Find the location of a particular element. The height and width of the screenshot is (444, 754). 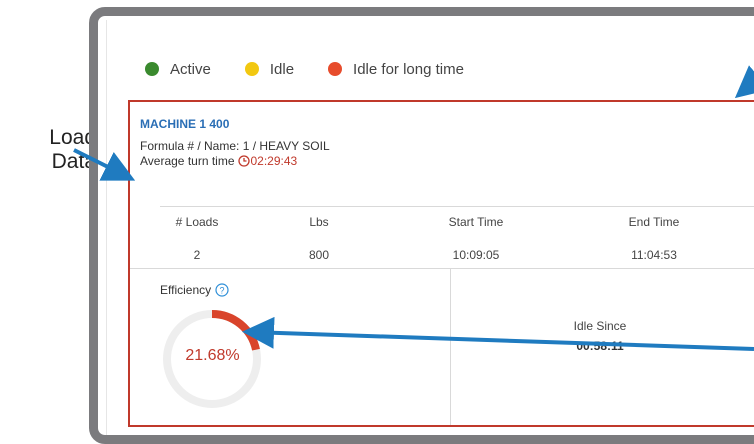

idle-since-value: 00:58:11 is located at coordinates (600, 346).